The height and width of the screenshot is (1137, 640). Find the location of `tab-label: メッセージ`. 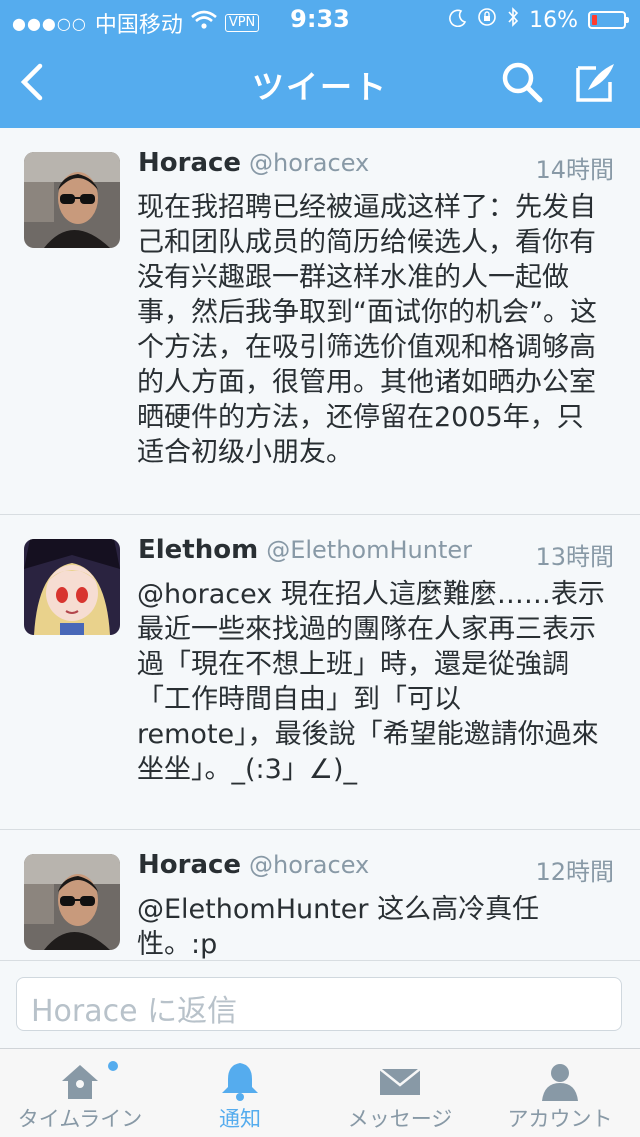

tab-label: メッセージ is located at coordinates (400, 1119).